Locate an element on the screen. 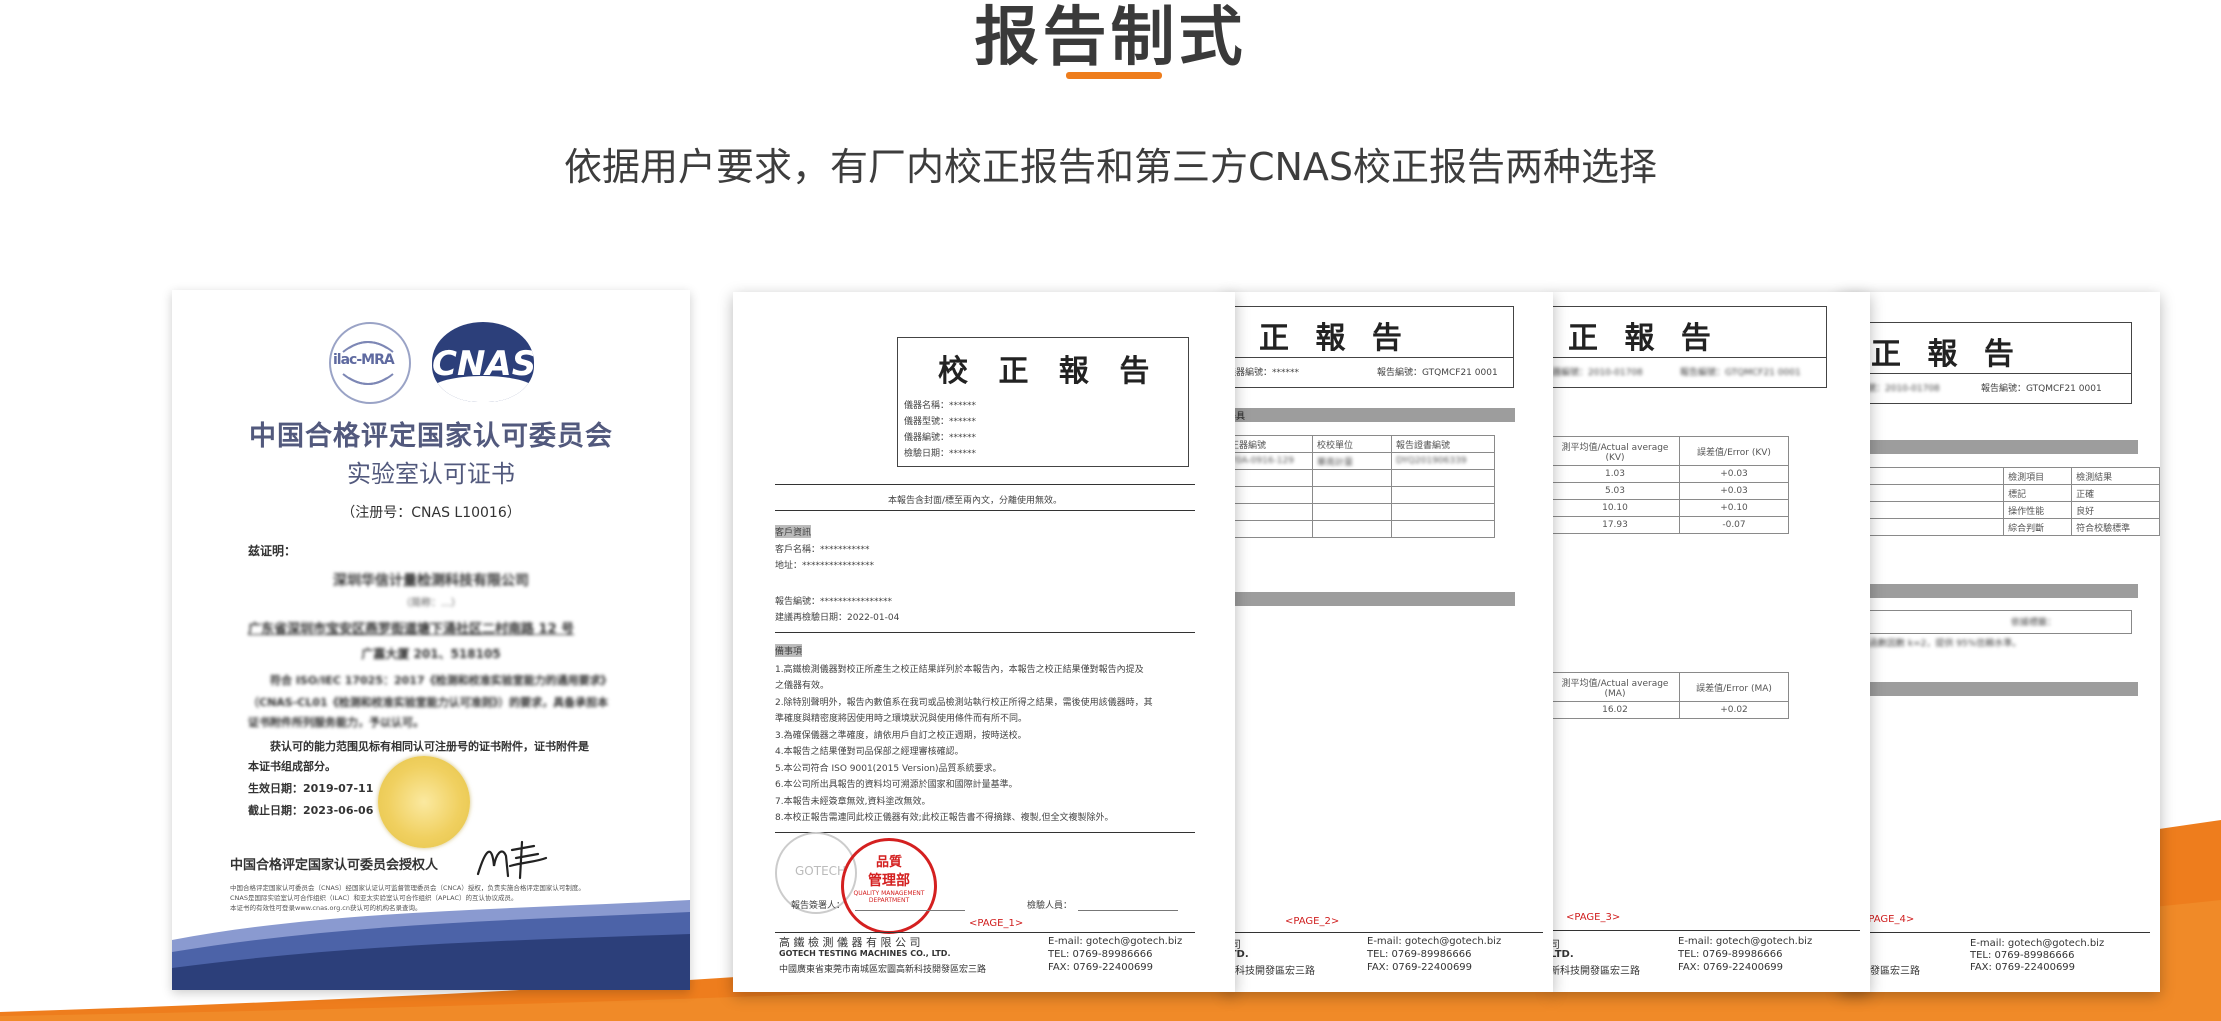 The width and height of the screenshot is (2221, 1021). report4-fax: FAX: 0769-22400699 is located at coordinates (2023, 967).